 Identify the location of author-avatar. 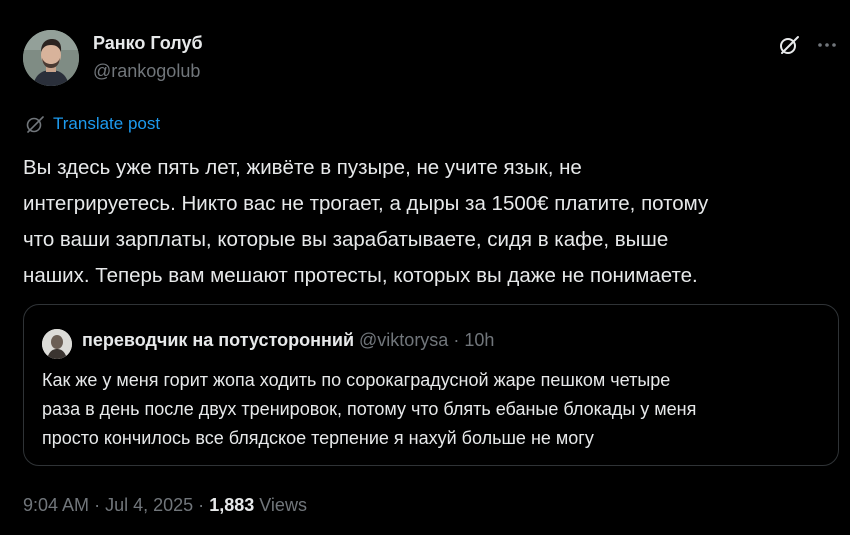
(51, 58).